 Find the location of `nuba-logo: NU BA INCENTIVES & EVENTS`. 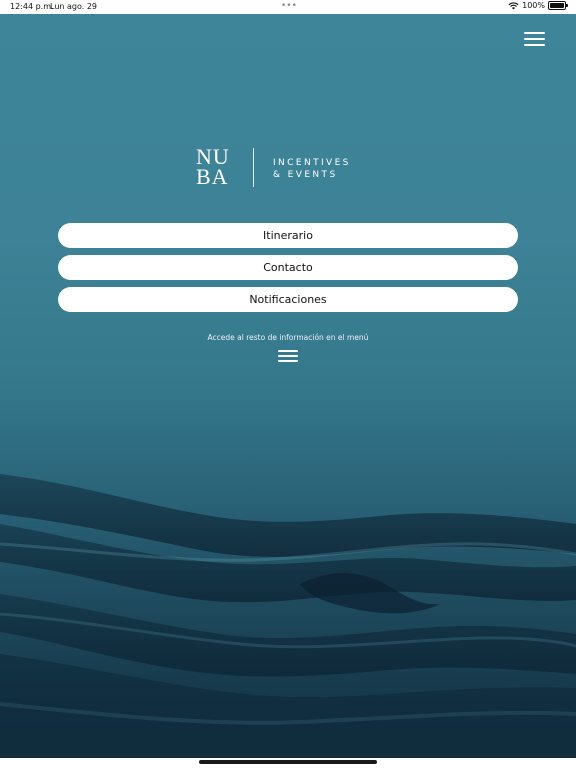

nuba-logo: NU BA INCENTIVES & EVENTS is located at coordinates (281, 167).